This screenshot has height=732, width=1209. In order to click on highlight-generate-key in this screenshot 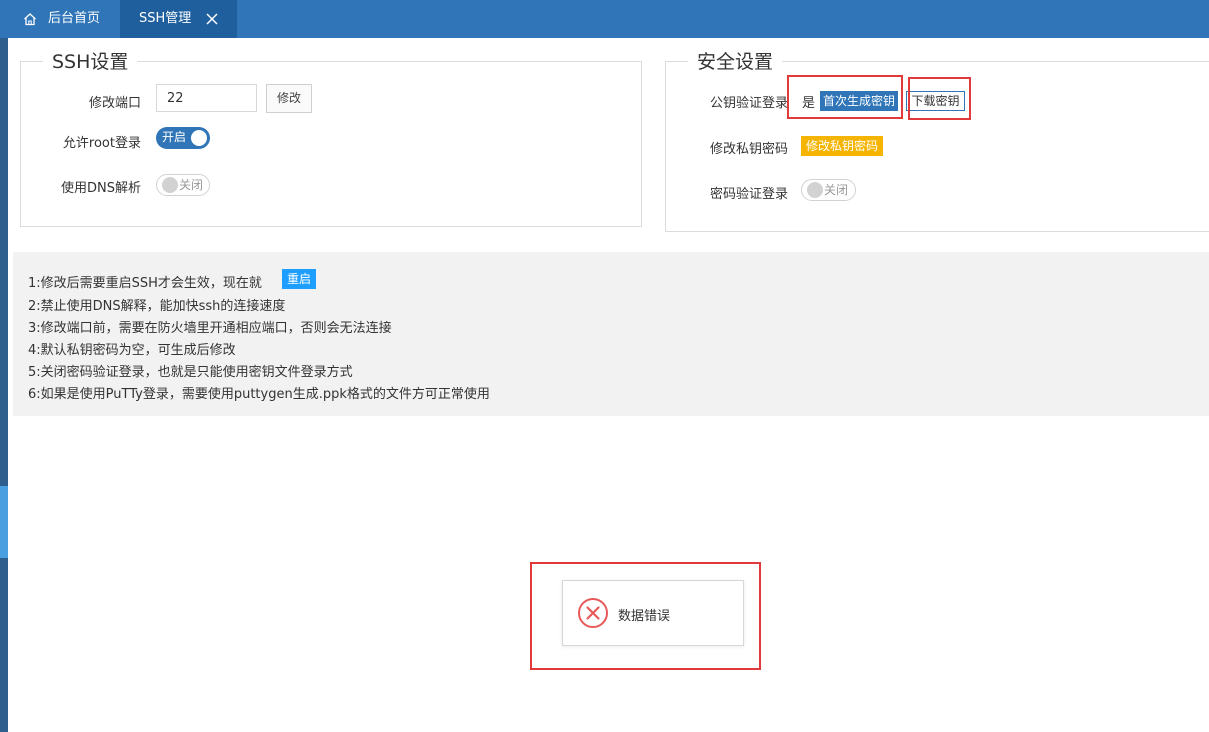, I will do `click(845, 97)`.